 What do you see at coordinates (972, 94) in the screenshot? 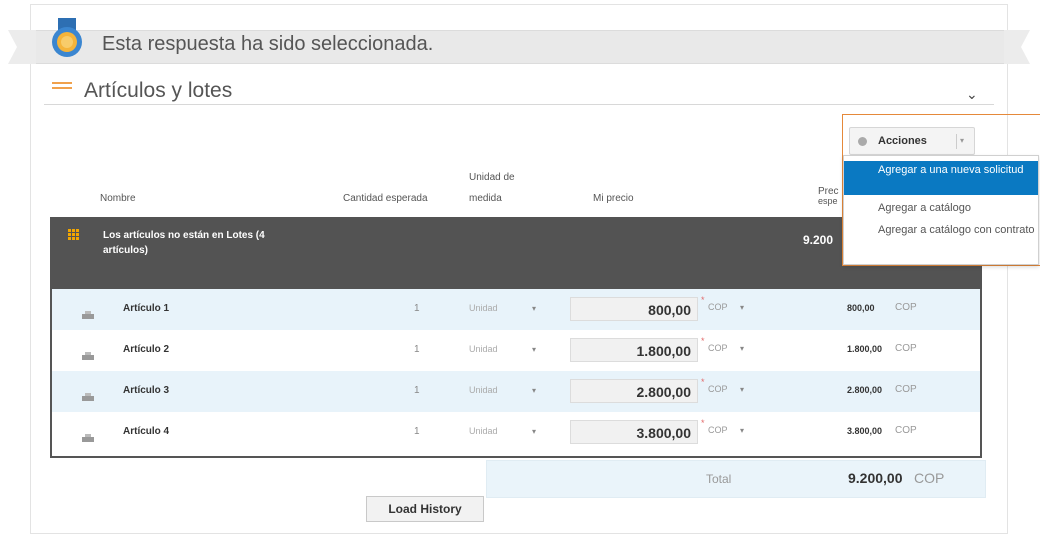
I see `chevron-down-icon: ⌄` at bounding box center [972, 94].